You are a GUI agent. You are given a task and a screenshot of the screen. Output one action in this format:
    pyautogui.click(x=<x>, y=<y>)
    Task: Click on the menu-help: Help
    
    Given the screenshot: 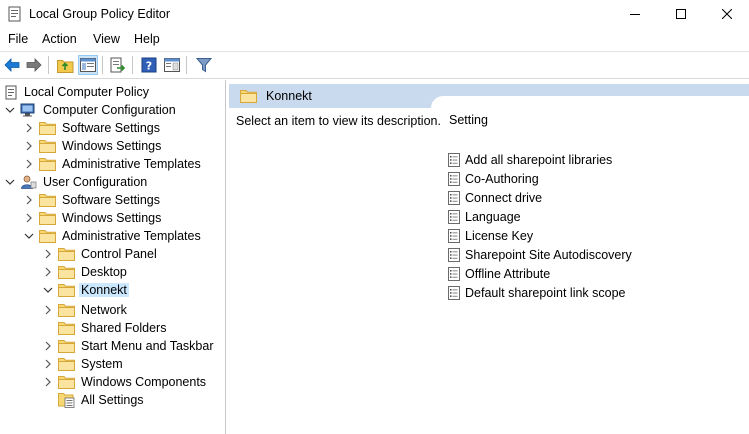 What is the action you would take?
    pyautogui.click(x=147, y=39)
    